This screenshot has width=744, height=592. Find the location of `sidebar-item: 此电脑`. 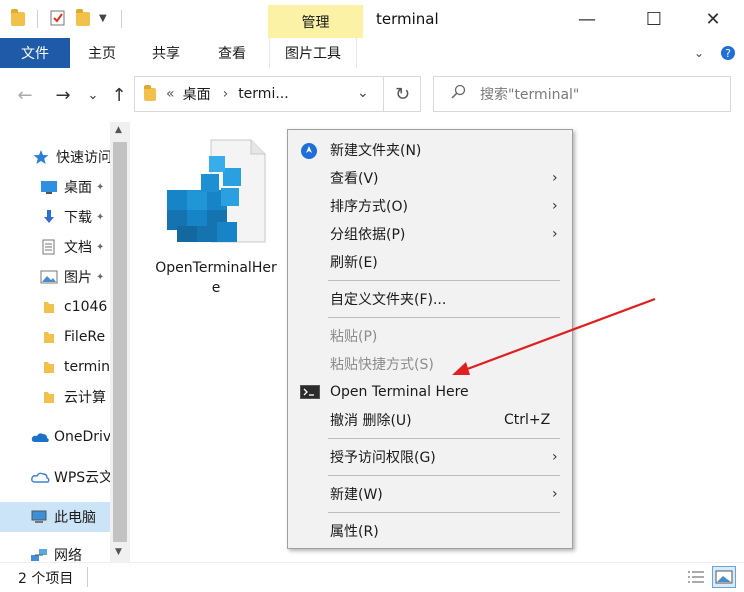

sidebar-item: 此电脑 is located at coordinates (55, 517).